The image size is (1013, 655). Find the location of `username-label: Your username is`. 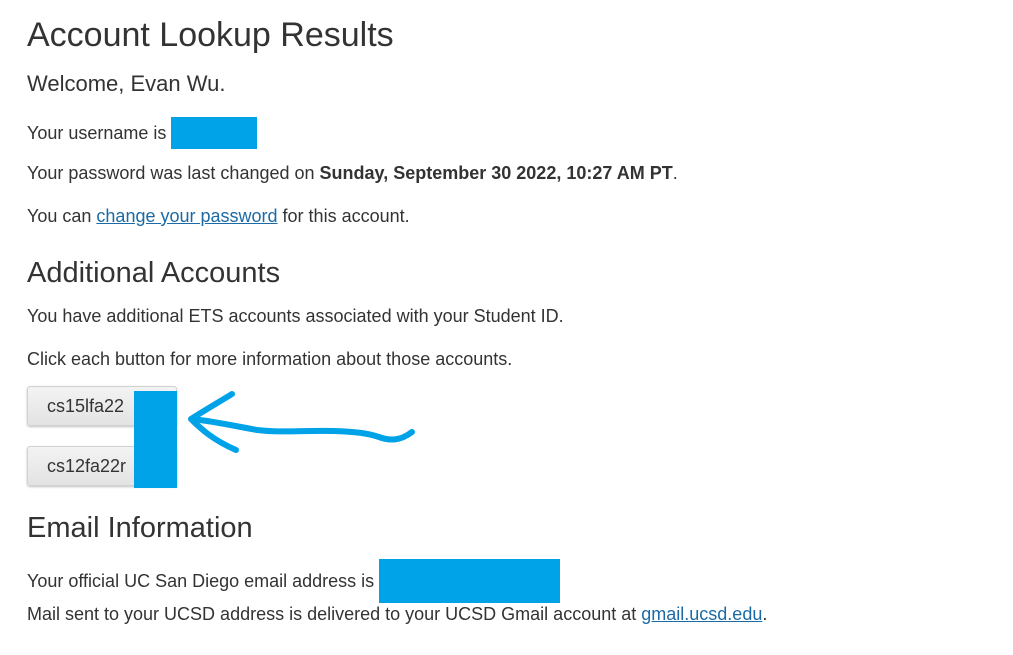

username-label: Your username is is located at coordinates (97, 132).